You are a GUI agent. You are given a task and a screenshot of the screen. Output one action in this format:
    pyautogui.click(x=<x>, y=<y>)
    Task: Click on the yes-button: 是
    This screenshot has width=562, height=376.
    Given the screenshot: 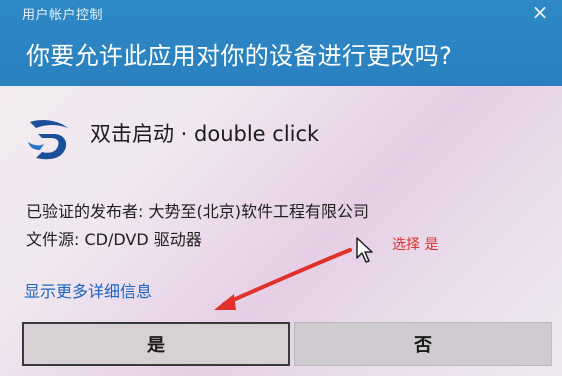 What is the action you would take?
    pyautogui.click(x=156, y=344)
    